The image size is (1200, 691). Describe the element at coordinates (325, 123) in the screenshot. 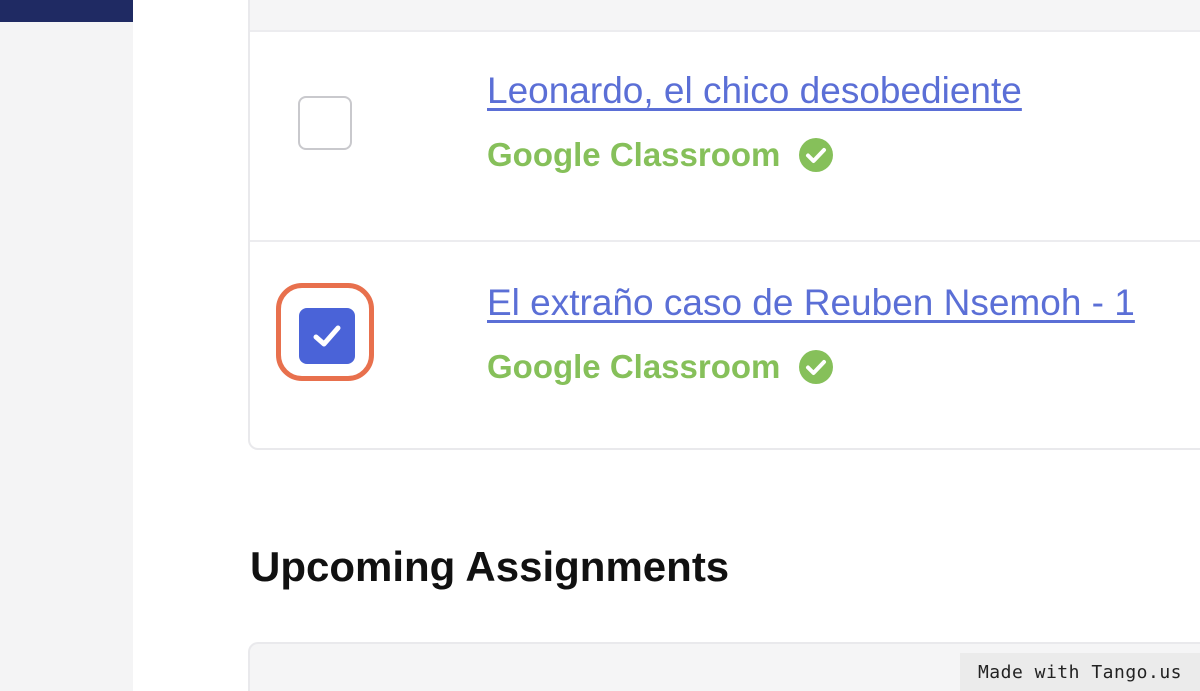

I see `assignment-checkbox-unchecked` at that location.